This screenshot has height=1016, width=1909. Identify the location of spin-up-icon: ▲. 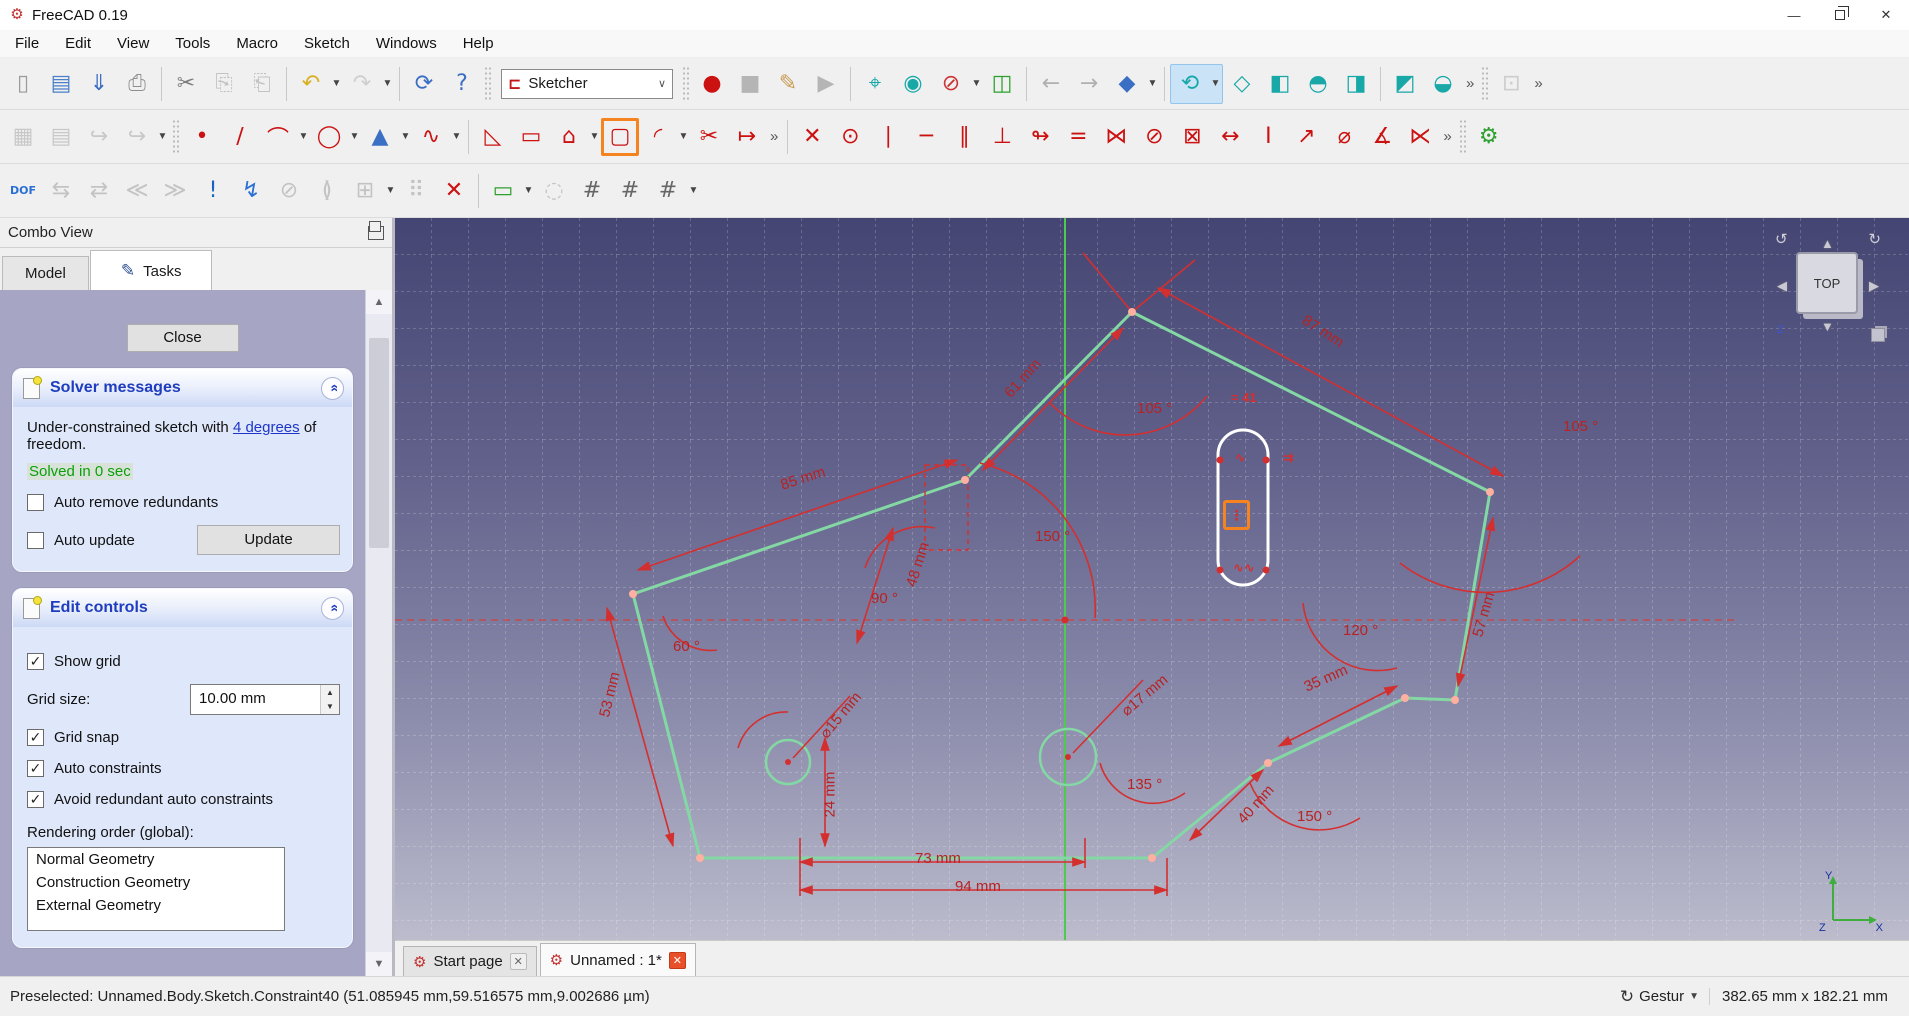
(330, 692).